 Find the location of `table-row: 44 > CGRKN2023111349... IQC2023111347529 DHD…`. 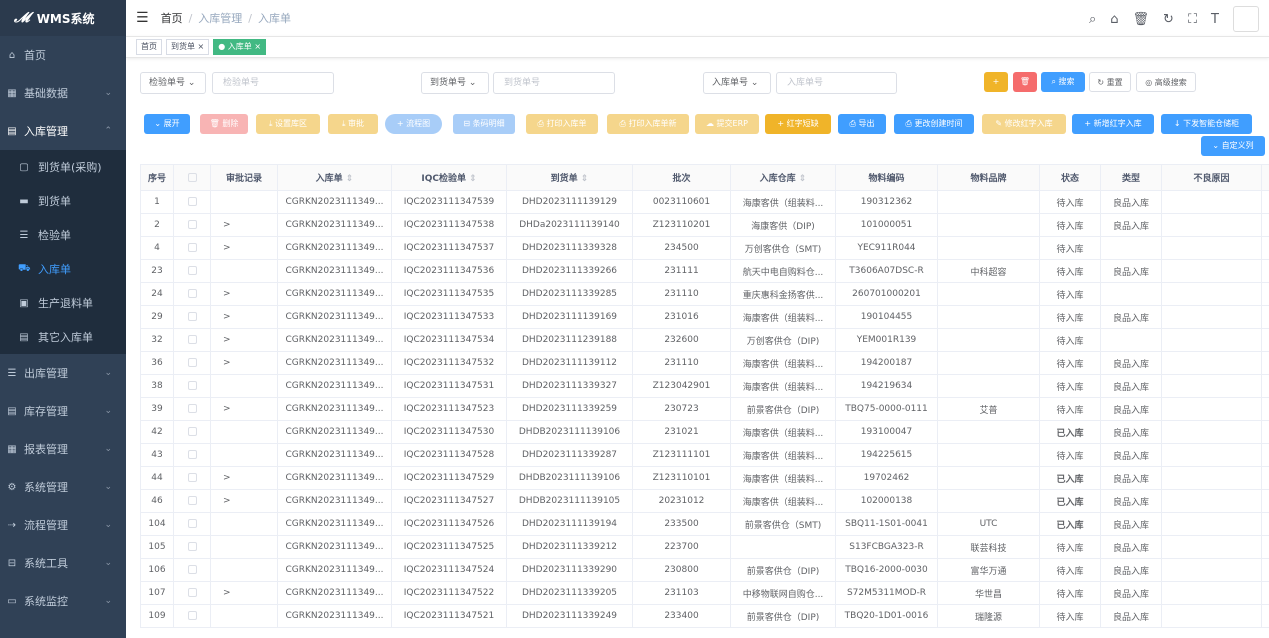

table-row: 44 > CGRKN2023111349... IQC2023111347529 DHD… is located at coordinates (704, 478).